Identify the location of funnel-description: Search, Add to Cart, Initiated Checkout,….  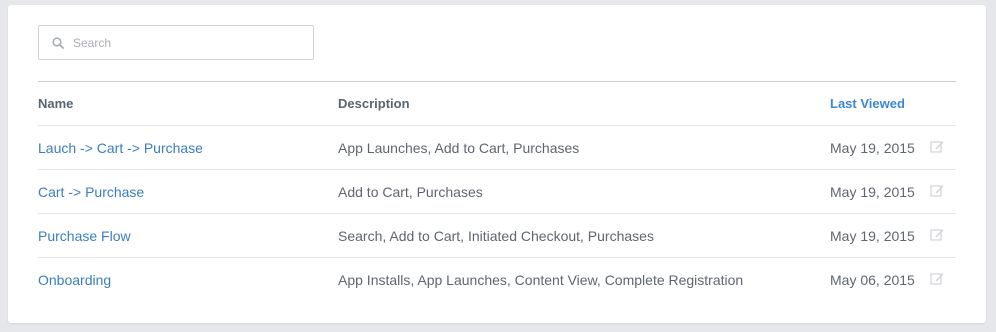
(584, 235).